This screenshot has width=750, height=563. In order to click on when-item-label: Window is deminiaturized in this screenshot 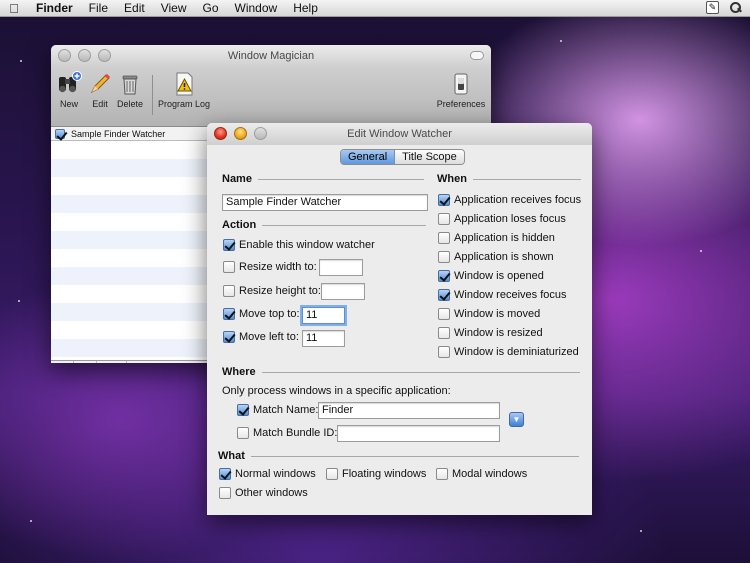, I will do `click(516, 352)`.